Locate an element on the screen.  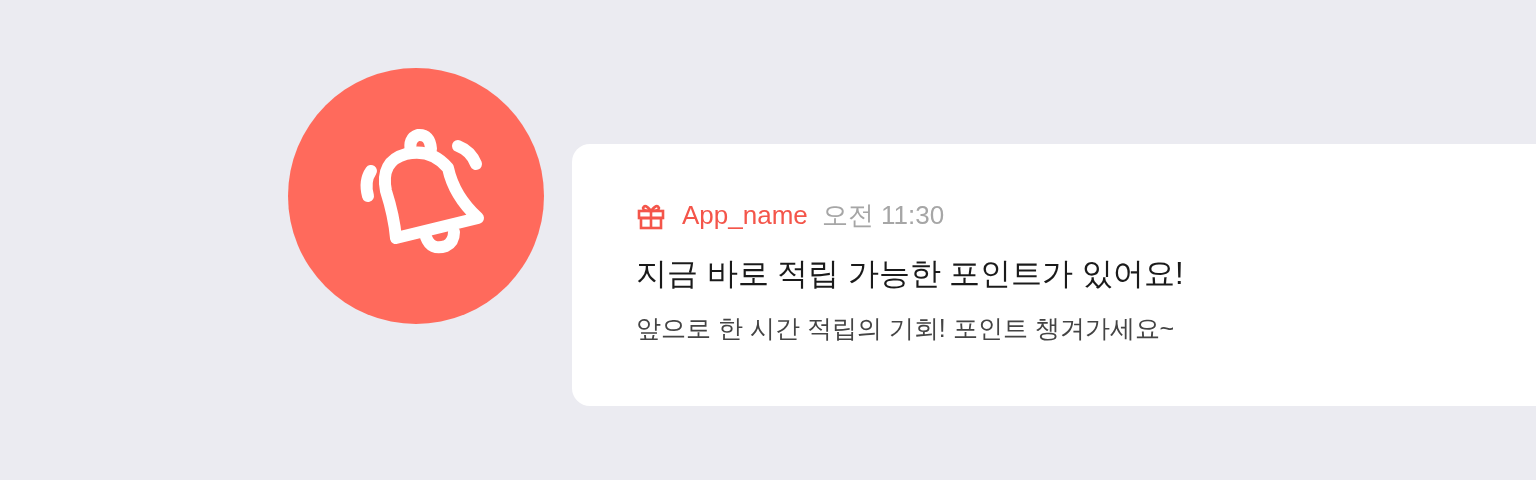
notification-title: 지금 바로 적립 가능한 포인트가 있어요! is located at coordinates (910, 274).